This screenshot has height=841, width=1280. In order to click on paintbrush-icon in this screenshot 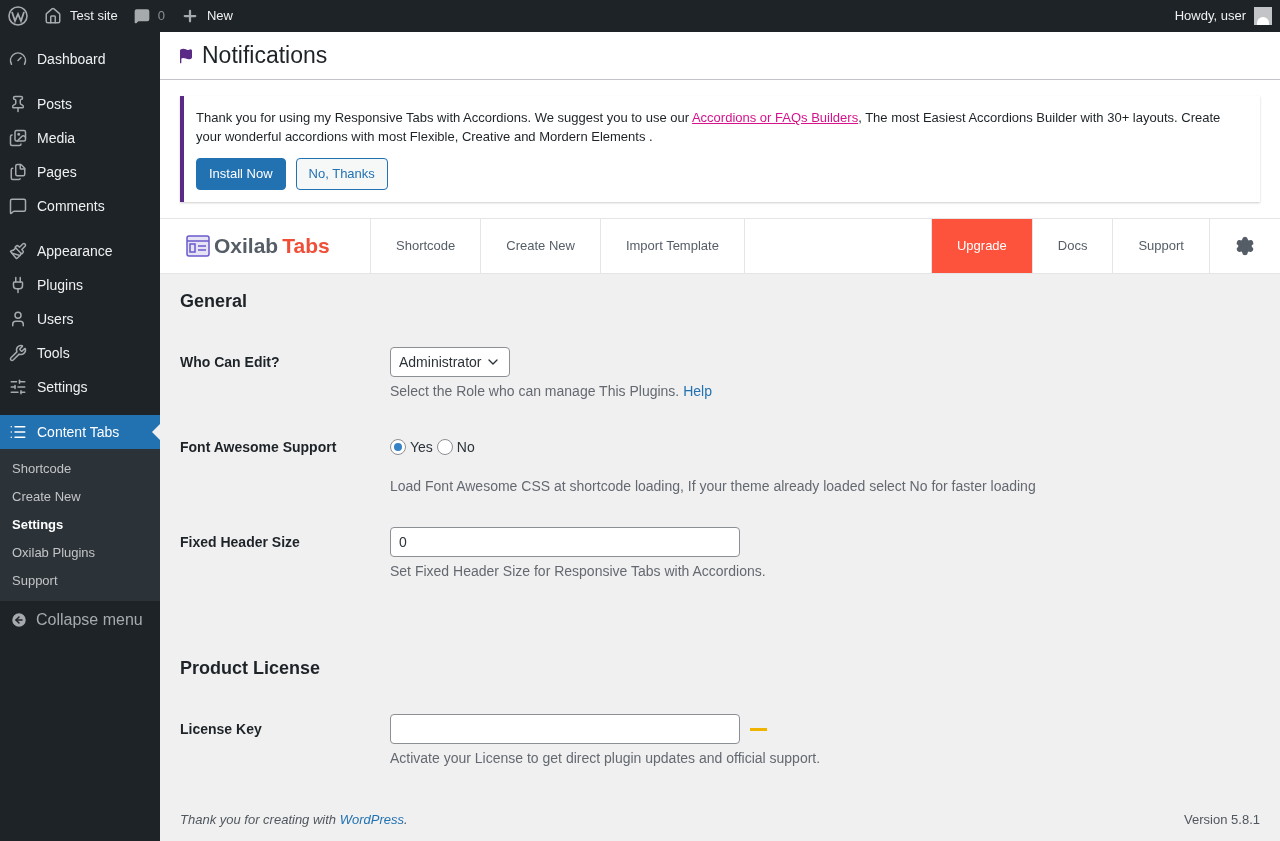, I will do `click(18, 251)`.